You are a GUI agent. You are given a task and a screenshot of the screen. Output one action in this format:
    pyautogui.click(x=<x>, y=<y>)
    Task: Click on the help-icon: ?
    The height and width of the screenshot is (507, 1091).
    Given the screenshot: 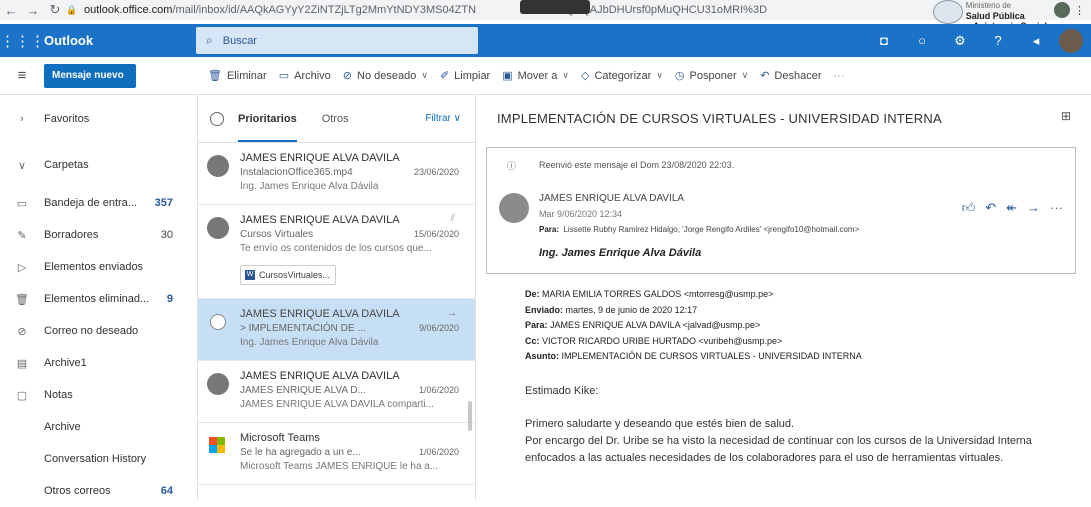 What is the action you would take?
    pyautogui.click(x=998, y=40)
    